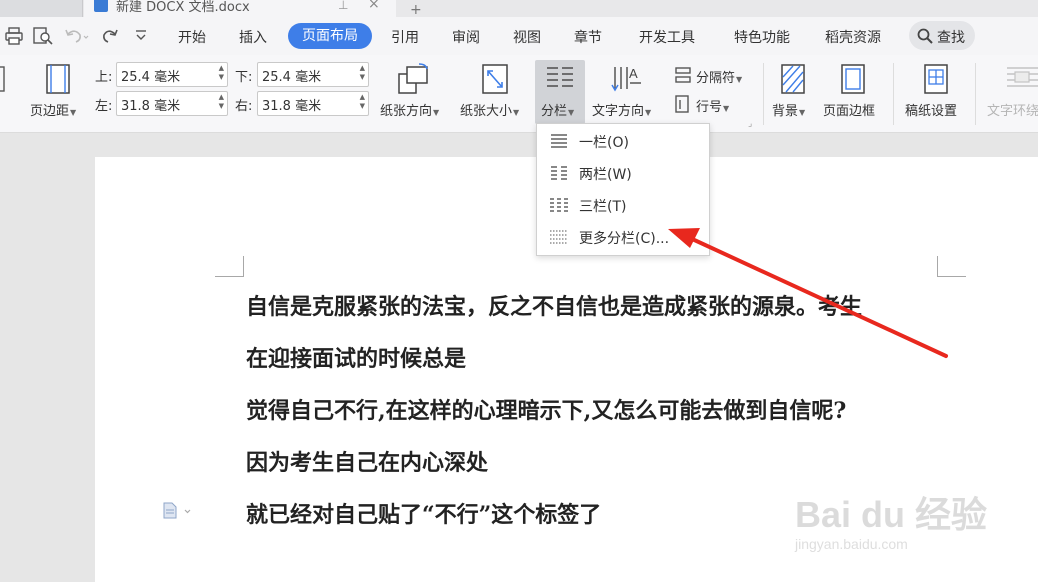  What do you see at coordinates (849, 109) in the screenshot?
I see `page-border-button: 页面边框` at bounding box center [849, 109].